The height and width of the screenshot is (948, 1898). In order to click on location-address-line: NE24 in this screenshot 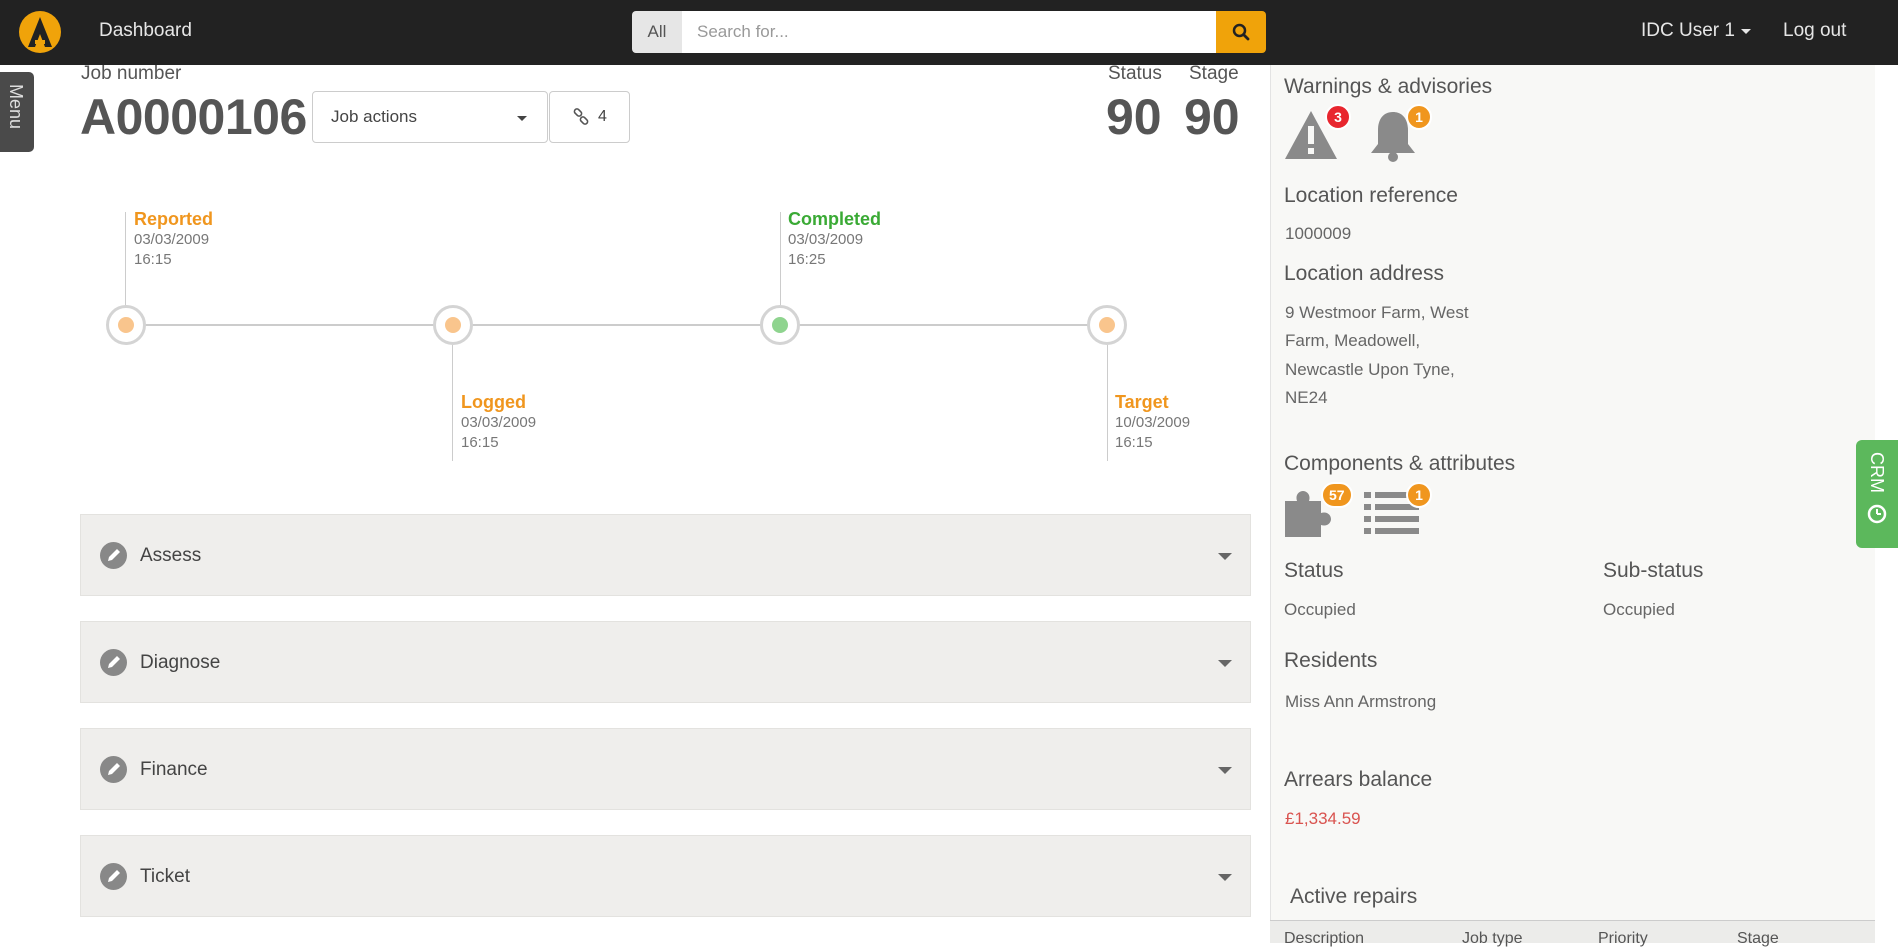, I will do `click(1306, 397)`.